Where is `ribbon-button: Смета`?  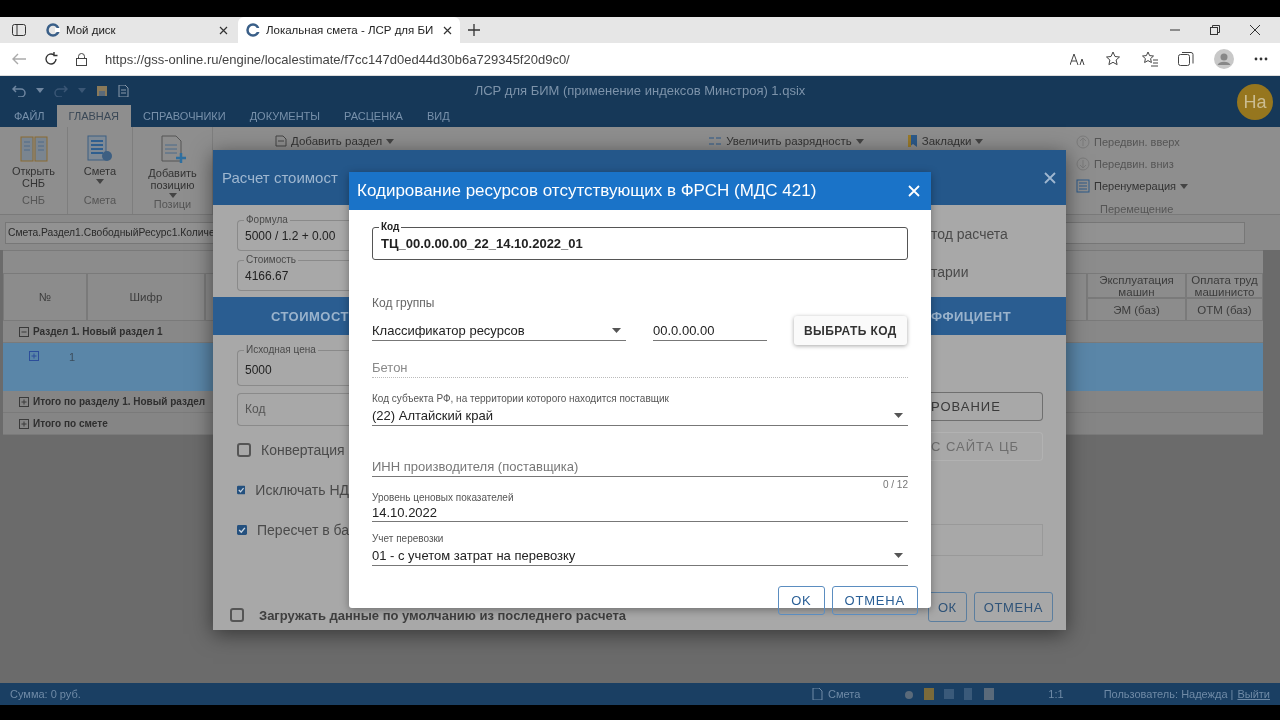
ribbon-button: Смета is located at coordinates (100, 160).